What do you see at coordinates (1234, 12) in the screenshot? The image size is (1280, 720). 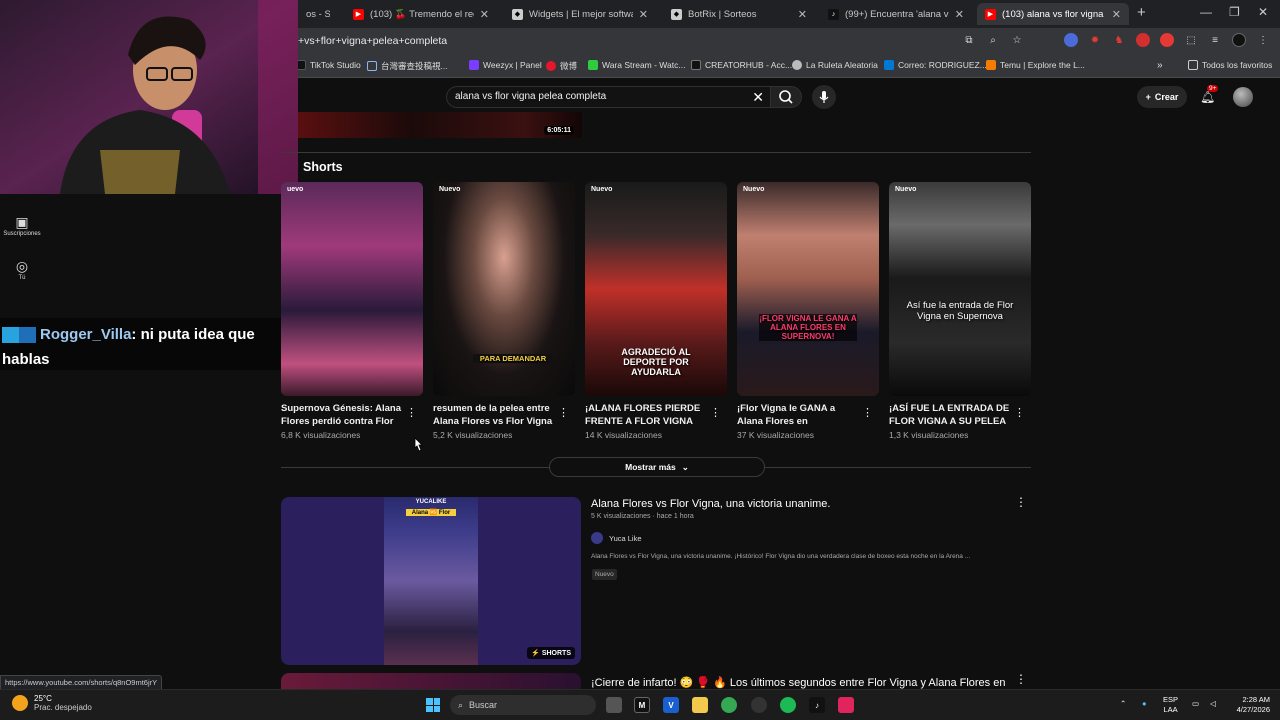 I see `restore-icon: ❐` at bounding box center [1234, 12].